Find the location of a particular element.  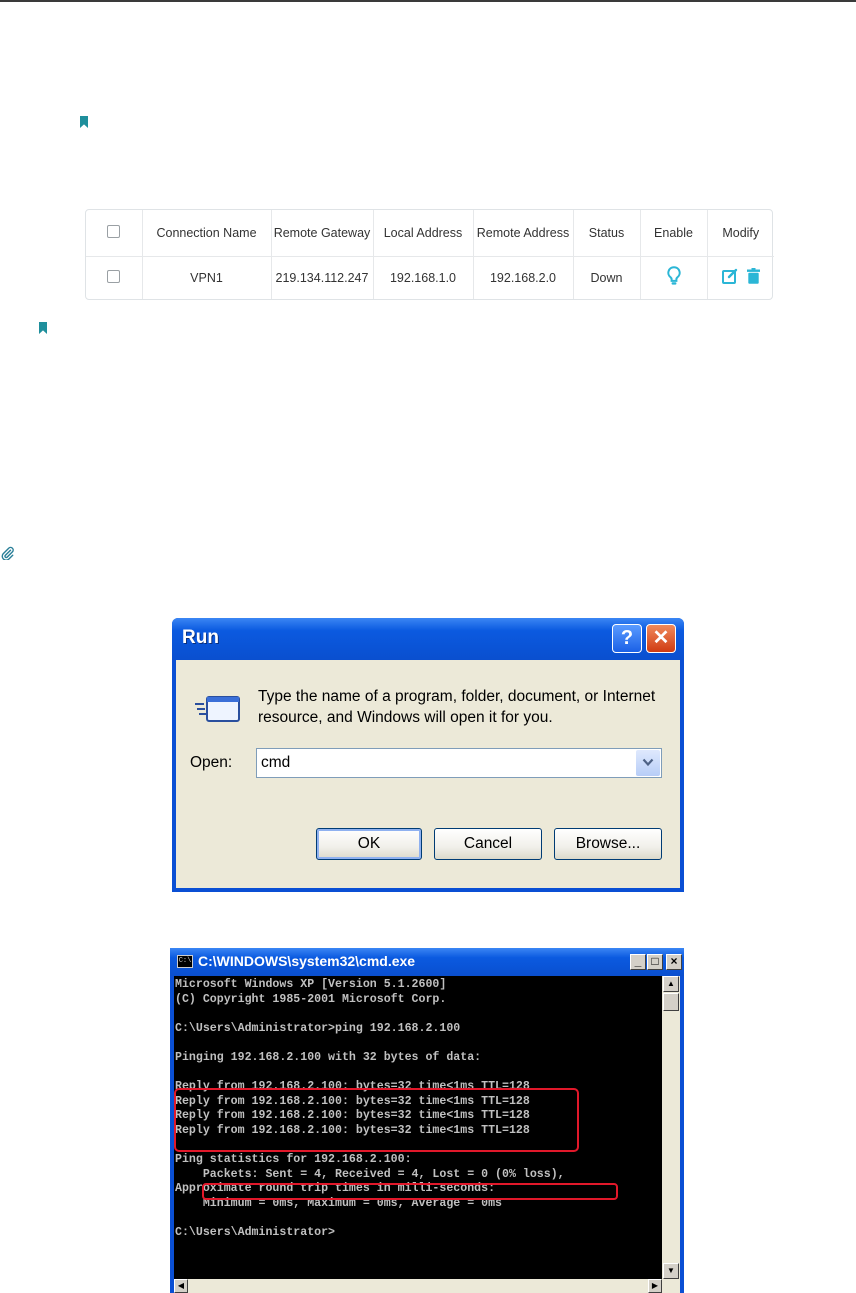

scroll-thumb is located at coordinates (671, 1002).